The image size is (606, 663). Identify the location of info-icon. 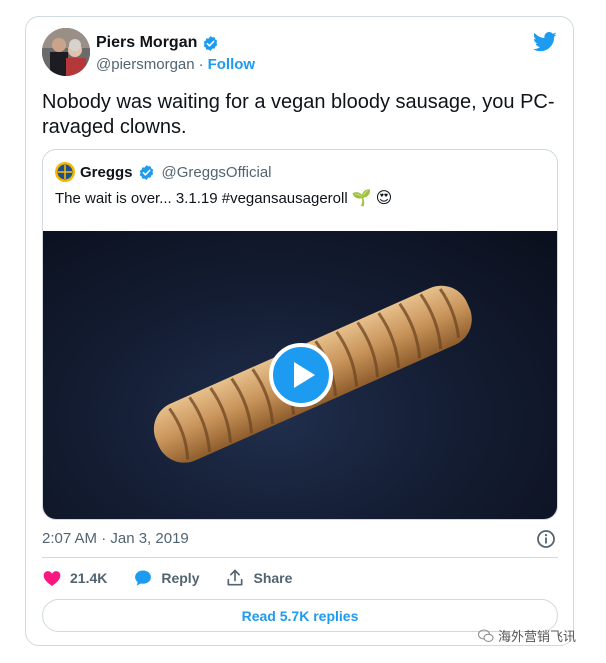
(546, 539).